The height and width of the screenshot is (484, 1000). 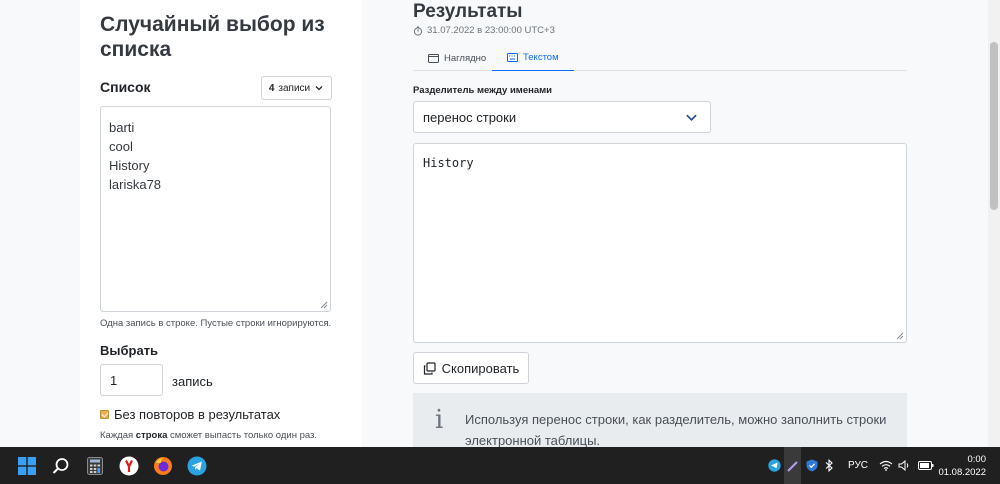 What do you see at coordinates (118, 435) in the screenshot?
I see `help-text-part: Каждая` at bounding box center [118, 435].